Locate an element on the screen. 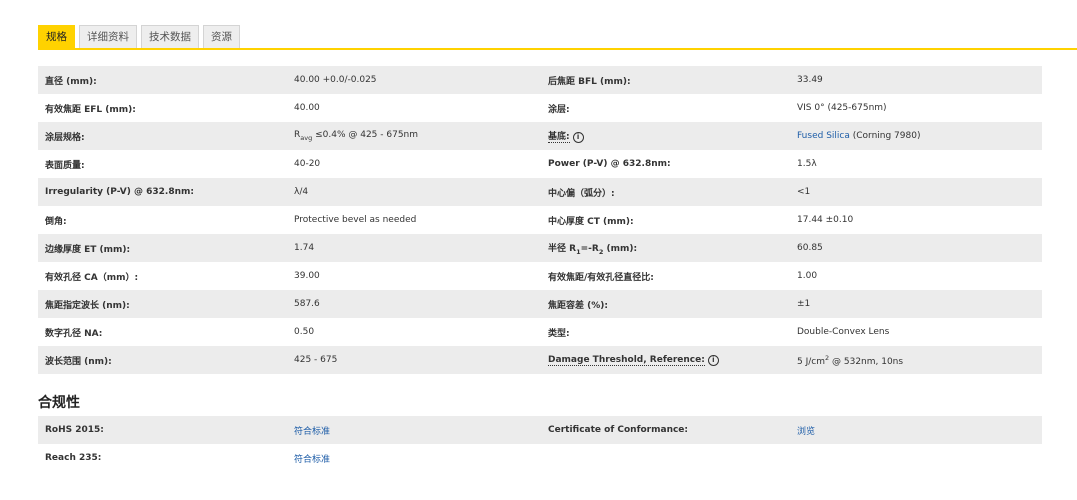 This screenshot has height=500, width=1077. value-subscript: avg is located at coordinates (306, 137).